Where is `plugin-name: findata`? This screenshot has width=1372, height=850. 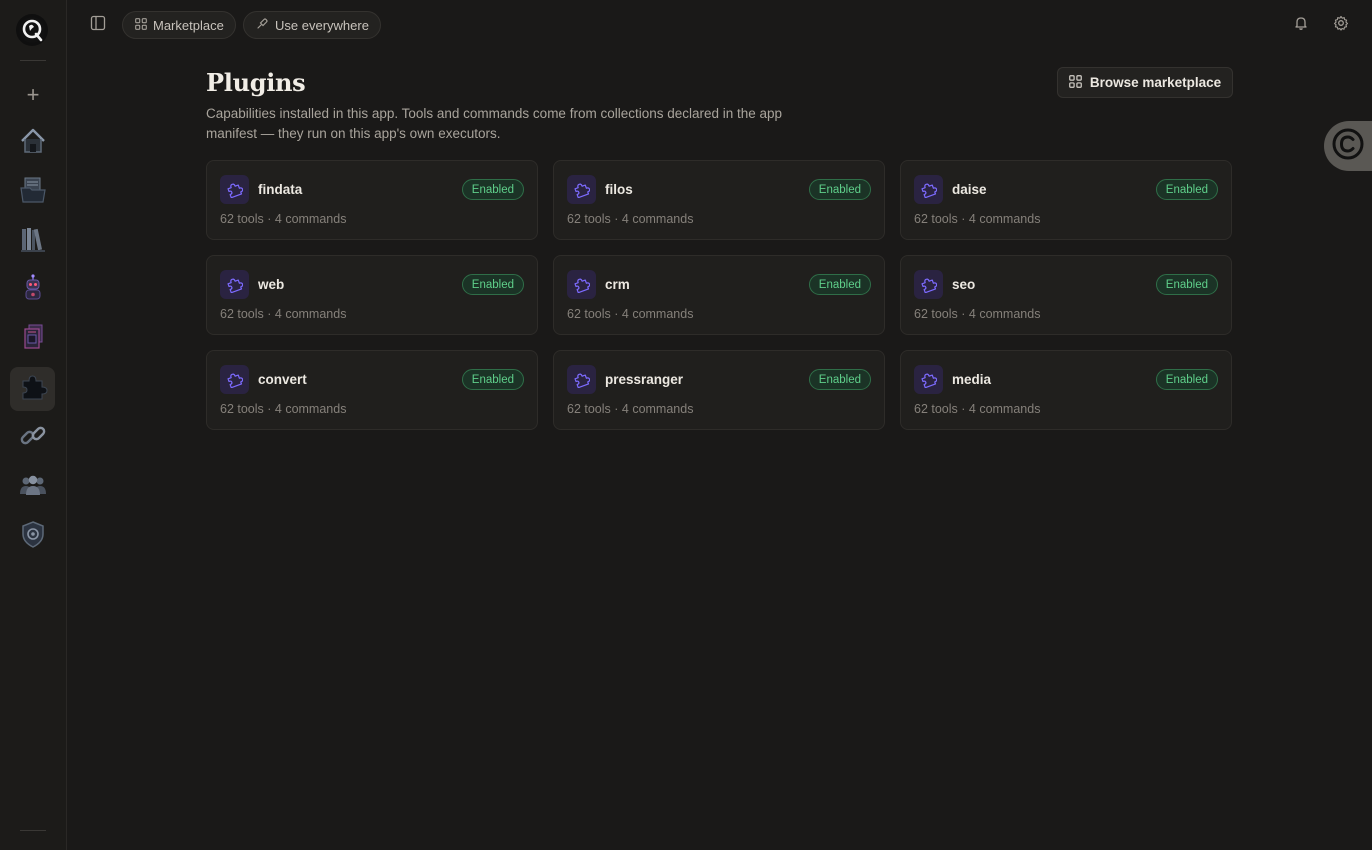 plugin-name: findata is located at coordinates (280, 189).